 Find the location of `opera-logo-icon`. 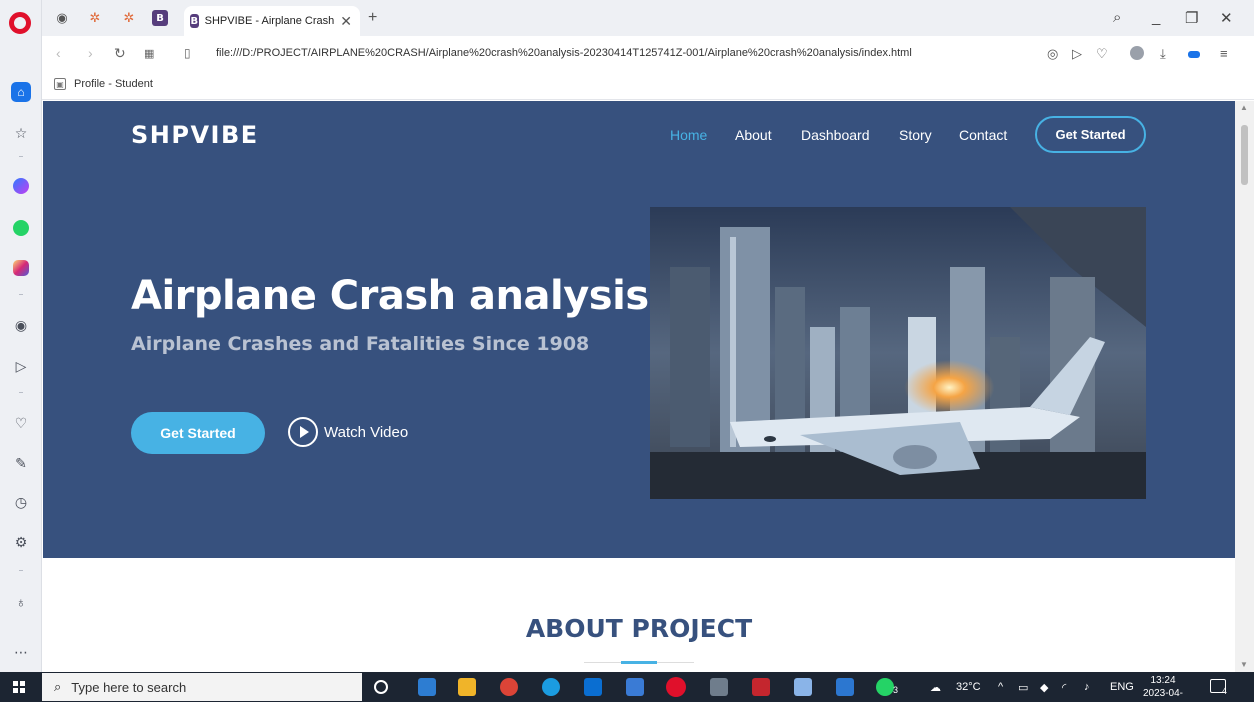

opera-logo-icon is located at coordinates (20, 23).